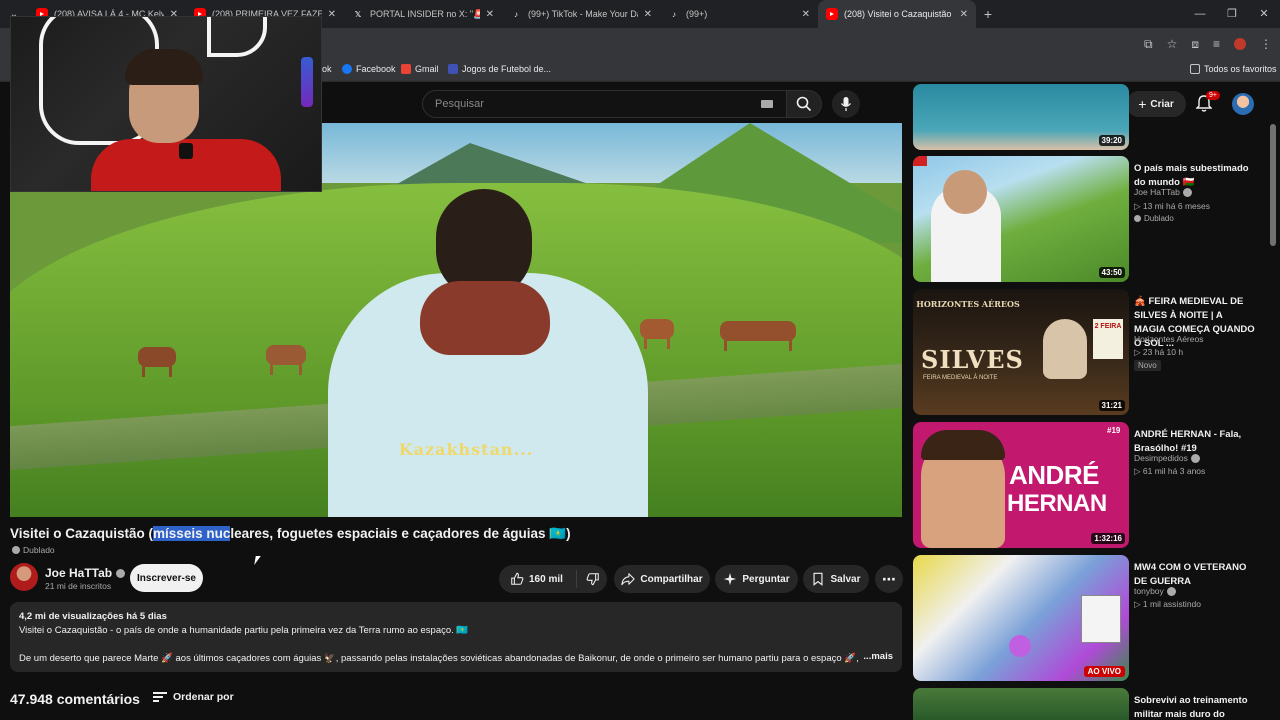  I want to click on neon-light, so click(237, 37).